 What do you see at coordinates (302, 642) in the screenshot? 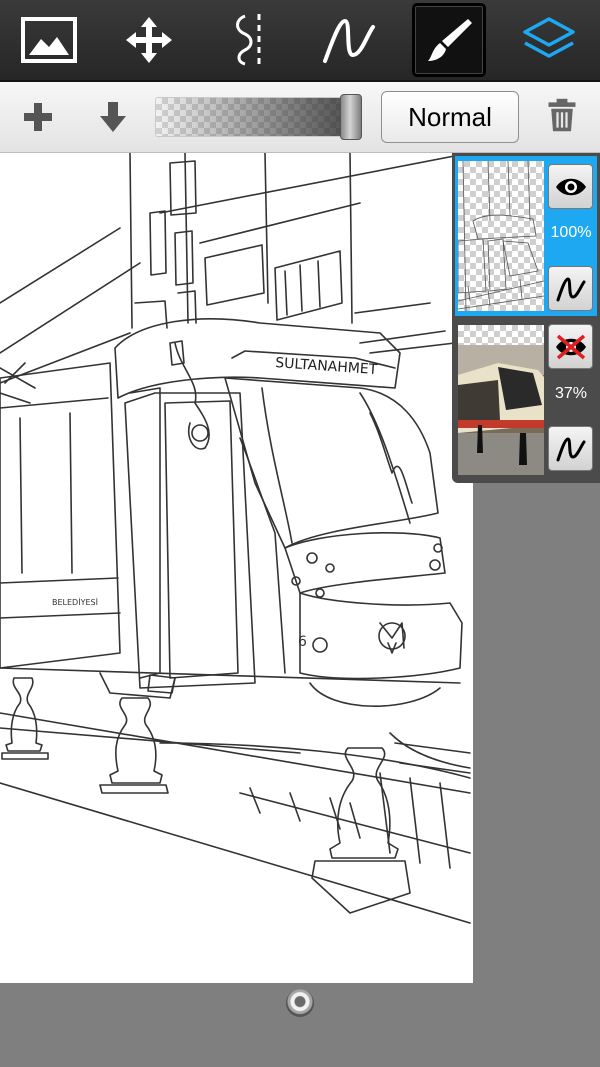
I see `svg-text: 6` at bounding box center [302, 642].